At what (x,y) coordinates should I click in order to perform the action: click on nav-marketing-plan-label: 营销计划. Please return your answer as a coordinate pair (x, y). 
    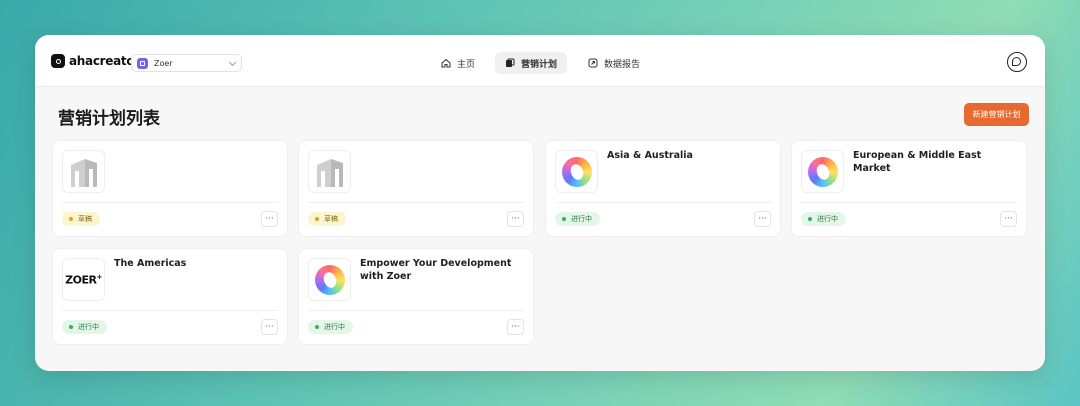
    Looking at the image, I should click on (539, 64).